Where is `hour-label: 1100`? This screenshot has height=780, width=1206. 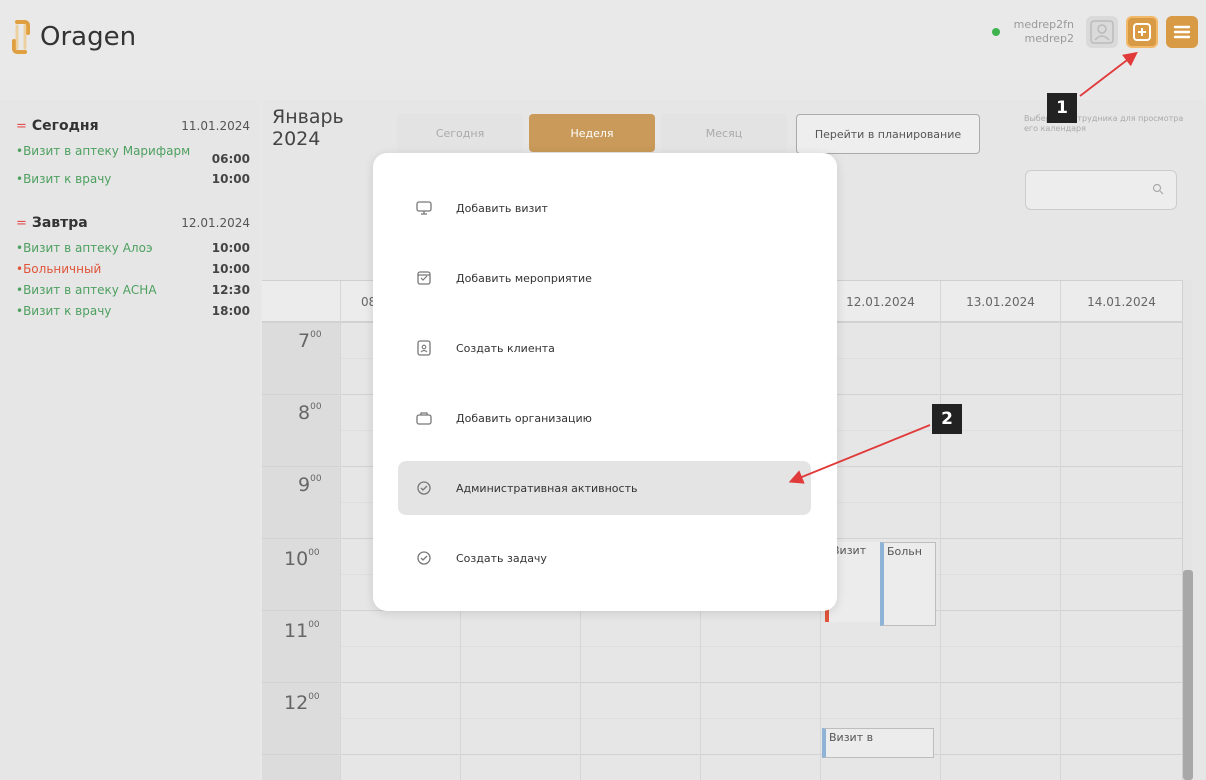
hour-label: 1100 is located at coordinates (302, 631).